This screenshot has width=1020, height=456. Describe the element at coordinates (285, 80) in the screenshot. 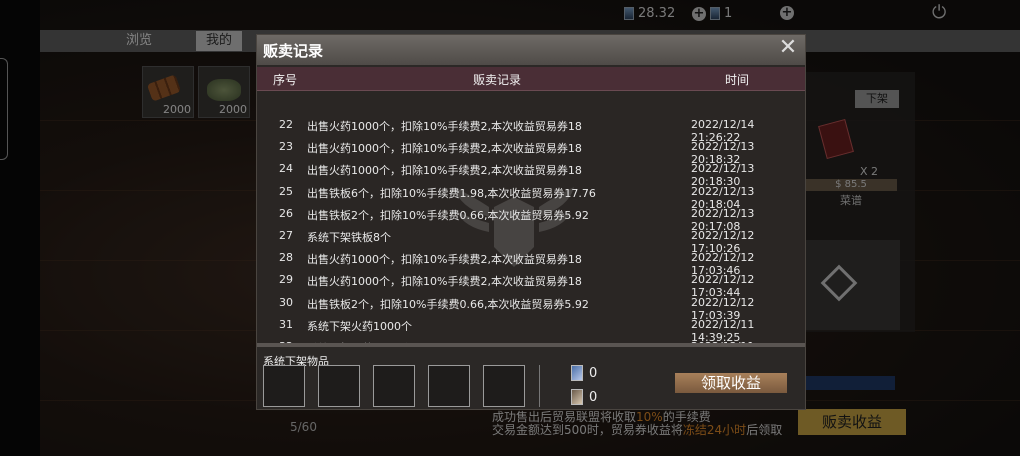

I see `col-header-no: 序号` at that location.